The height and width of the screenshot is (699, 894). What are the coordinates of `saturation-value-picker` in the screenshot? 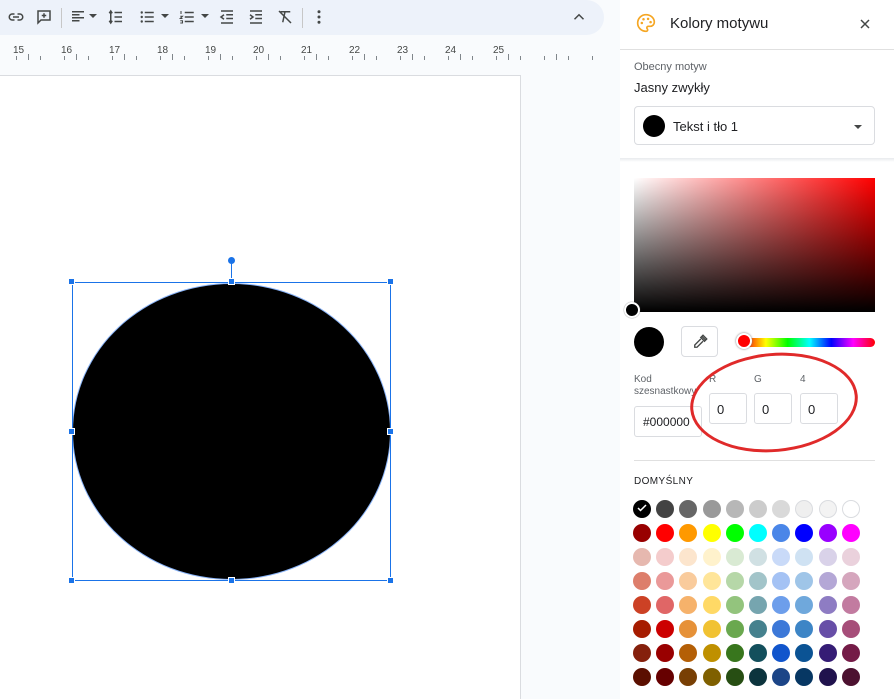 It's located at (754, 245).